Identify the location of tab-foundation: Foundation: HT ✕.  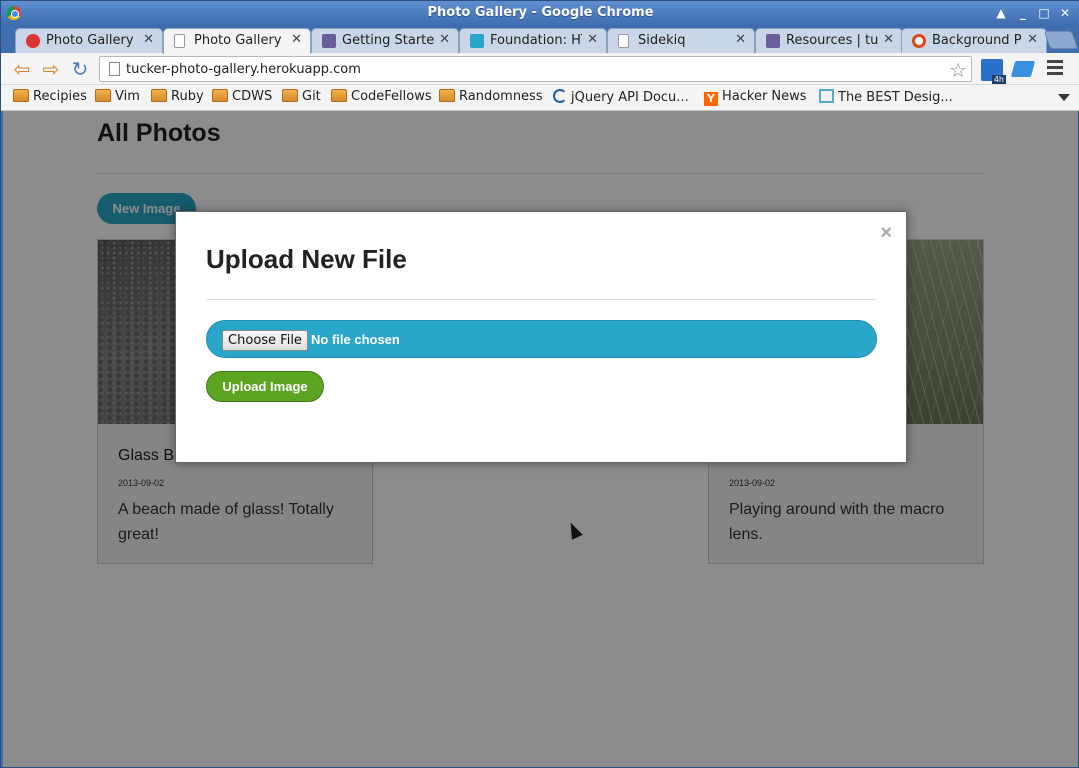
(533, 40).